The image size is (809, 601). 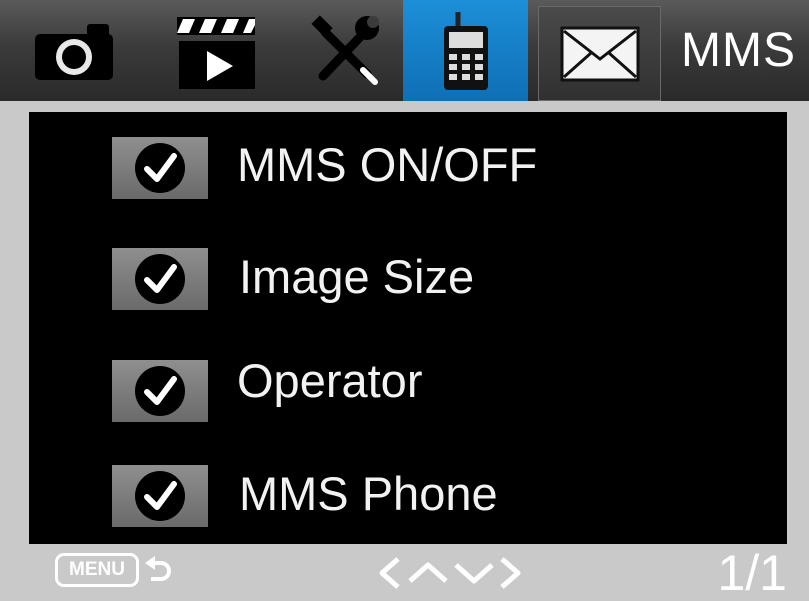 I want to click on chevron-down-icon, so click(x=474, y=573).